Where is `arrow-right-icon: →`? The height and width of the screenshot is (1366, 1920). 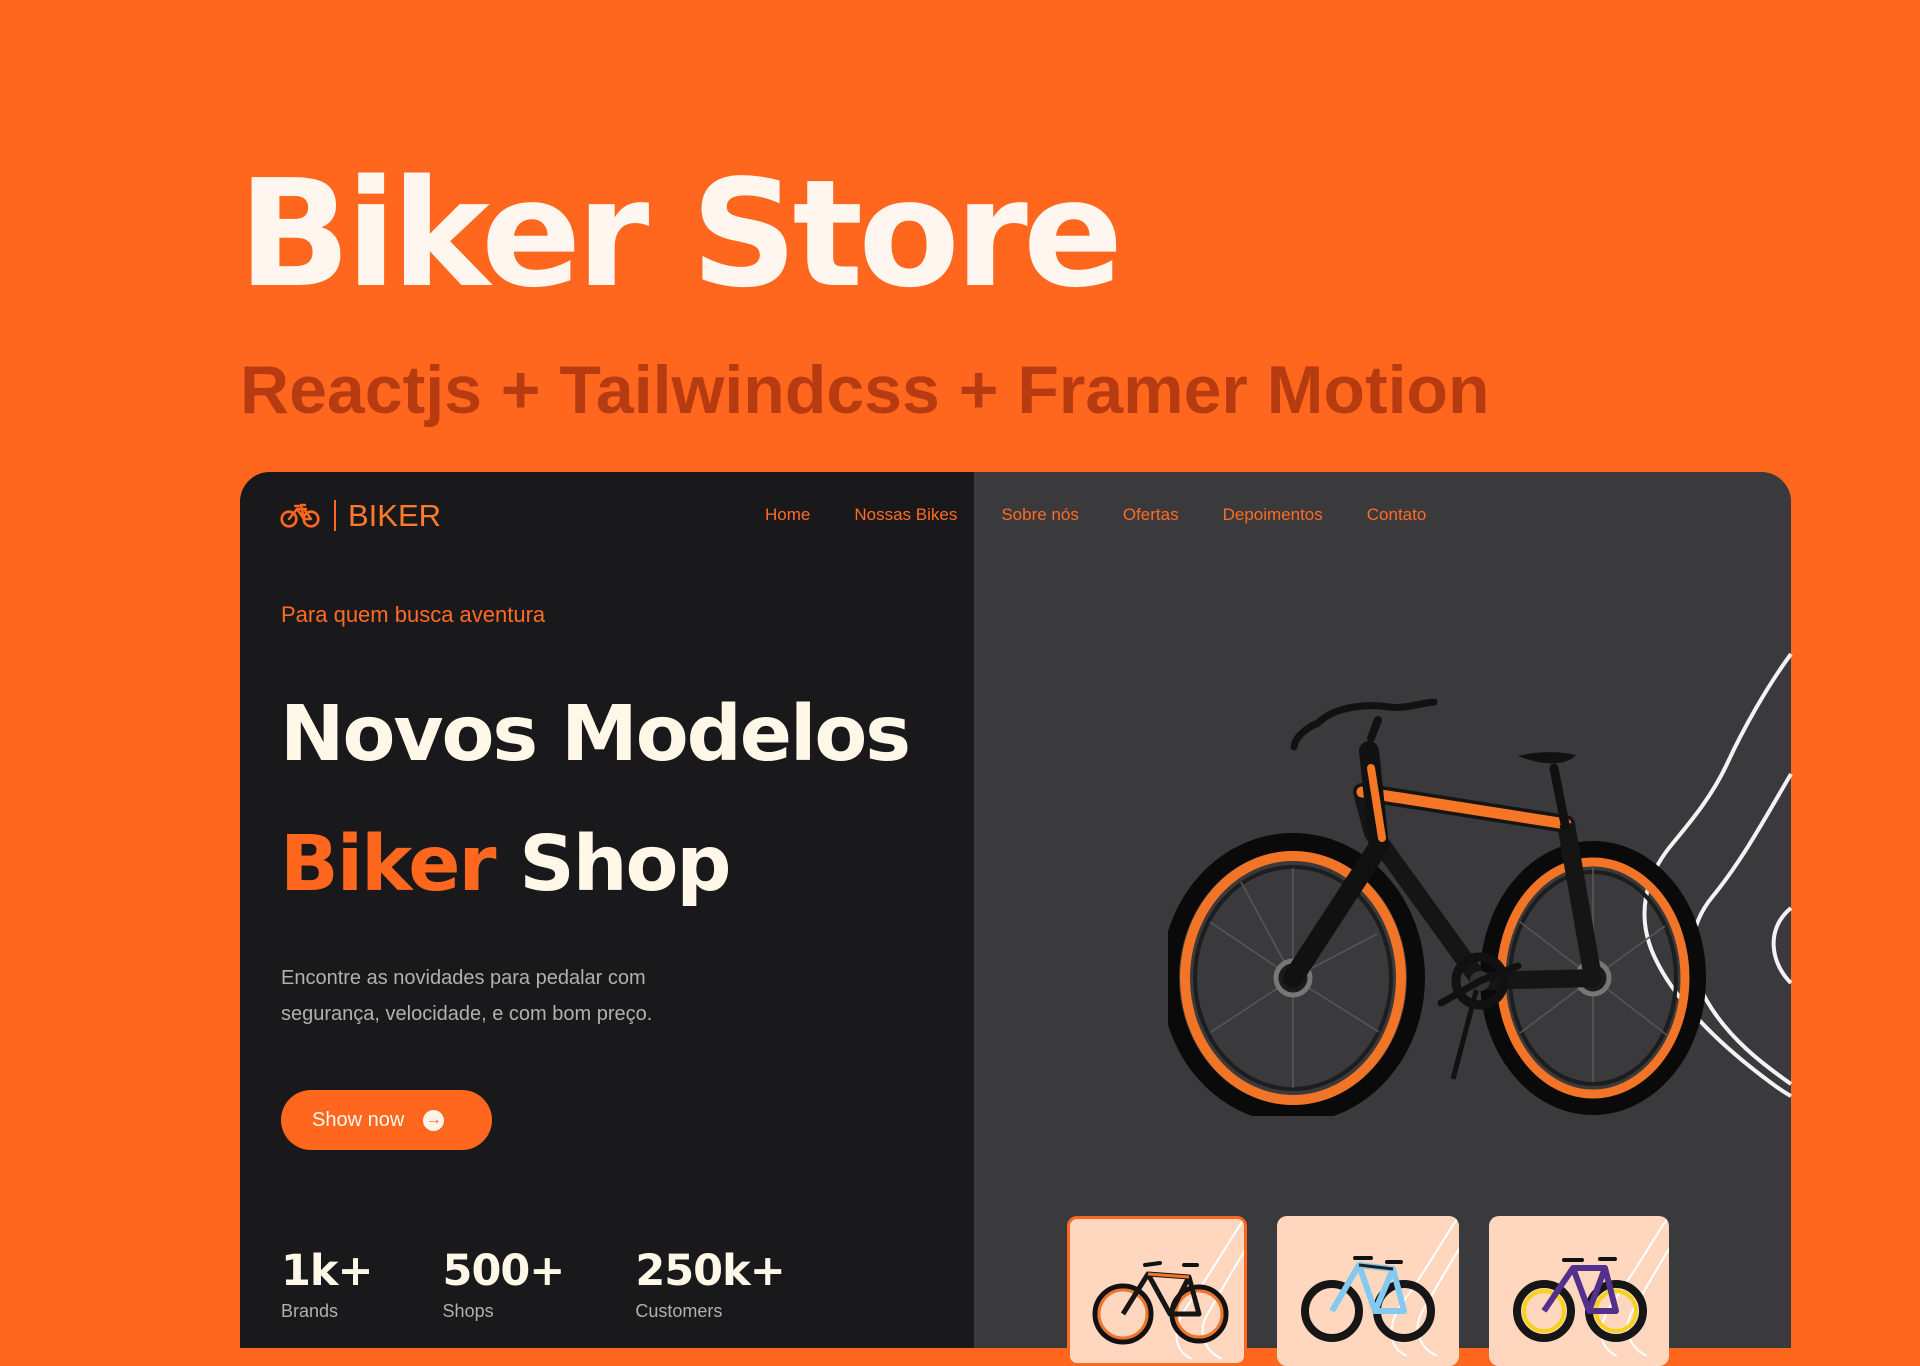
arrow-right-icon: → is located at coordinates (434, 1120).